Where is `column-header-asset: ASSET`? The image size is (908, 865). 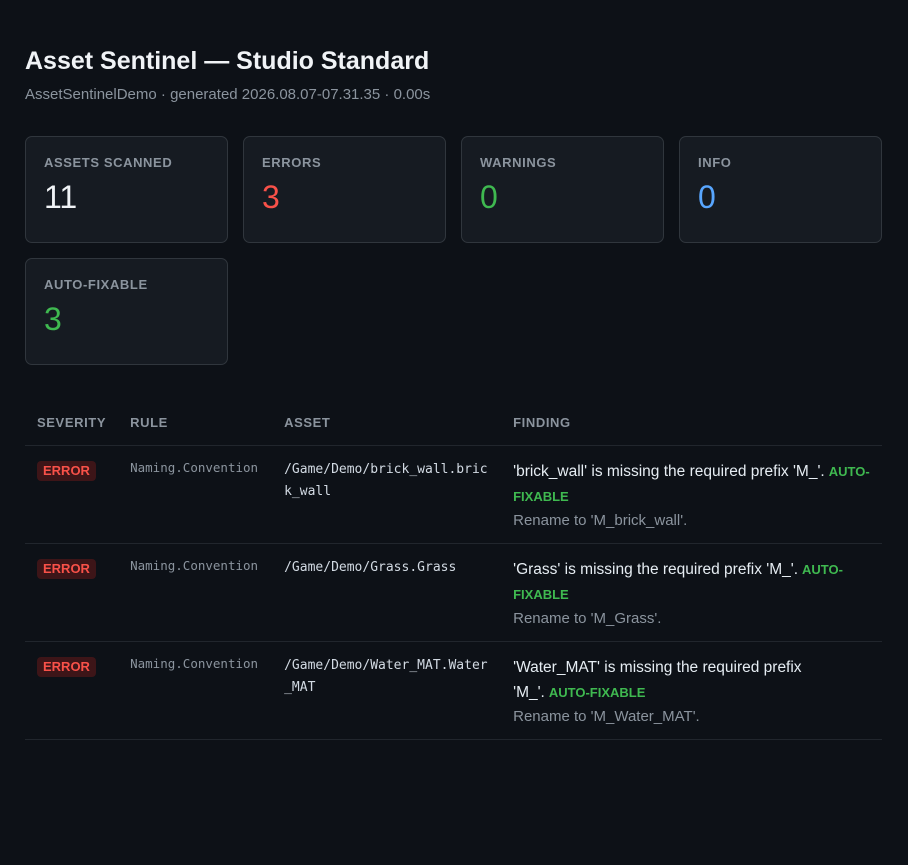 column-header-asset: ASSET is located at coordinates (387, 424).